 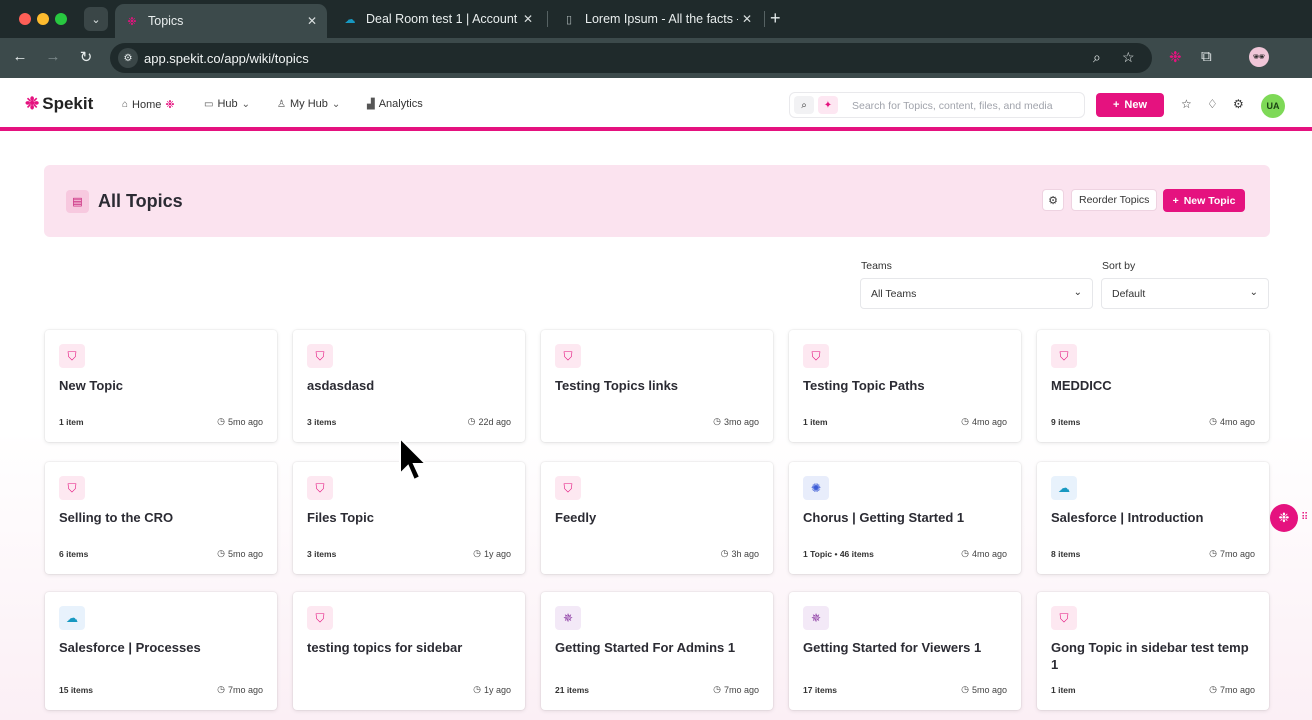 What do you see at coordinates (989, 553) in the screenshot?
I see `topic-card-time: 4mo ago` at bounding box center [989, 553].